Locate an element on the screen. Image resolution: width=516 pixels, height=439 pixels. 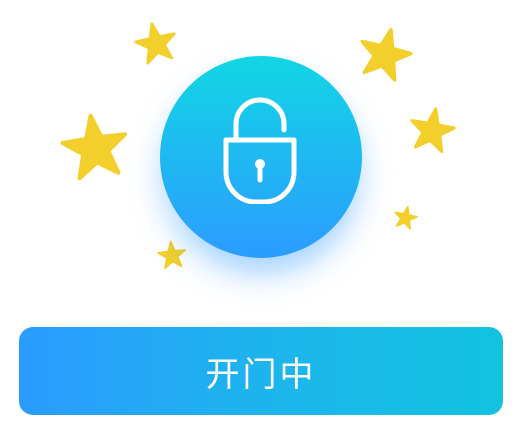
unlocked-padlock-icon is located at coordinates (260, 149).